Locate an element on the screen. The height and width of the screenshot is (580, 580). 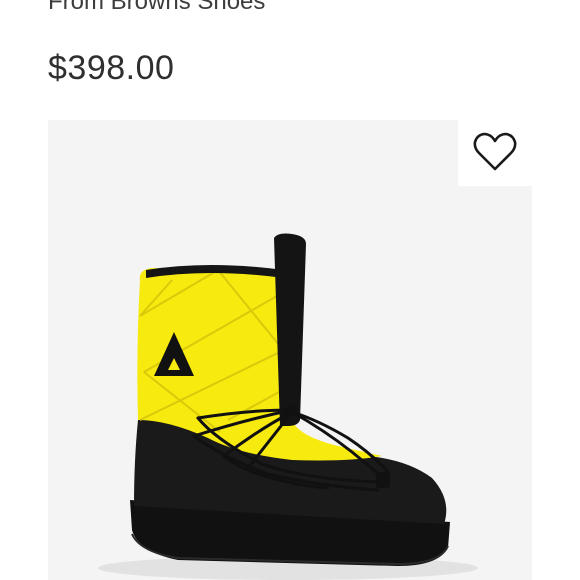
heart-outline-icon is located at coordinates (495, 151).